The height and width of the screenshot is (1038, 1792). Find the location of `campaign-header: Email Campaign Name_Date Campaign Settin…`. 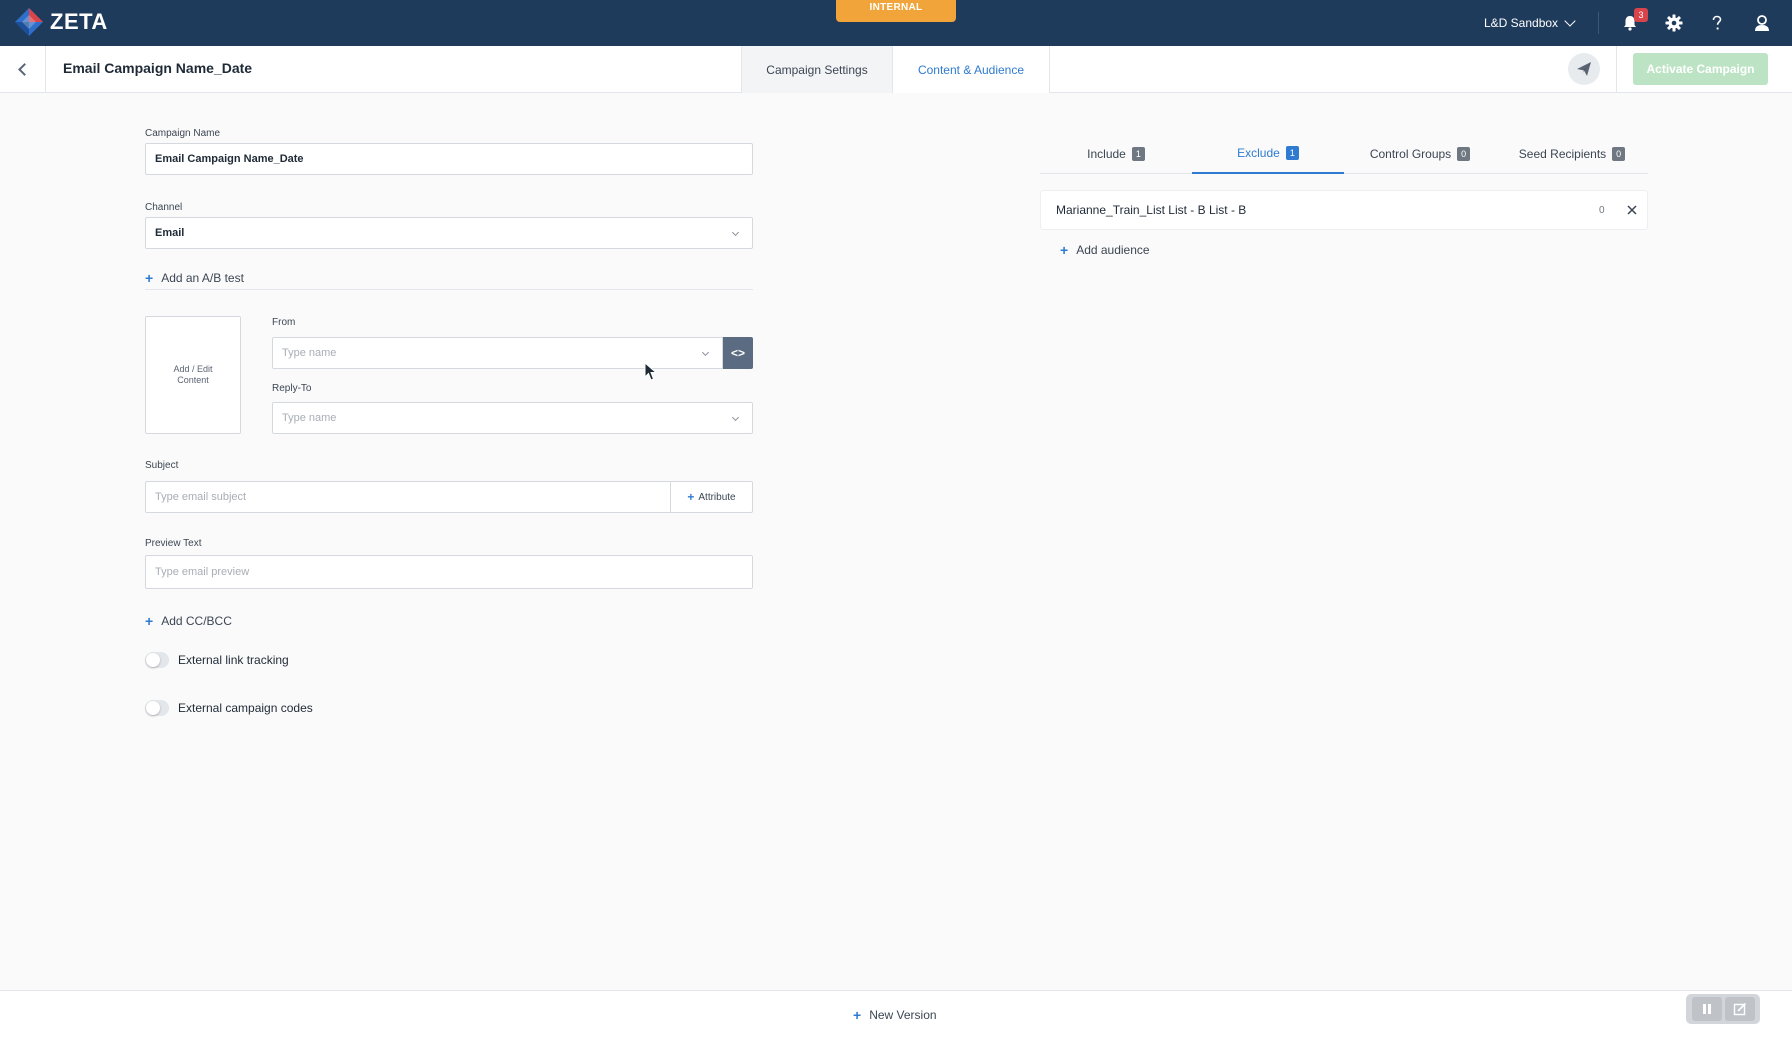

campaign-header: Email Campaign Name_Date Campaign Settin… is located at coordinates (896, 69).